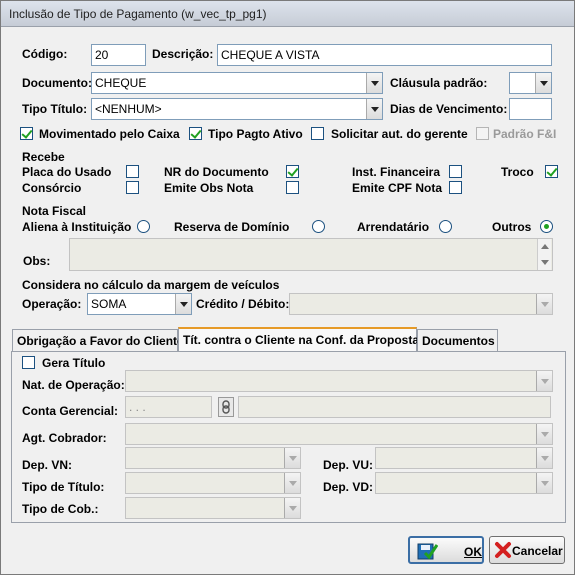  I want to click on gera-titulo-checkbox, so click(28, 362).